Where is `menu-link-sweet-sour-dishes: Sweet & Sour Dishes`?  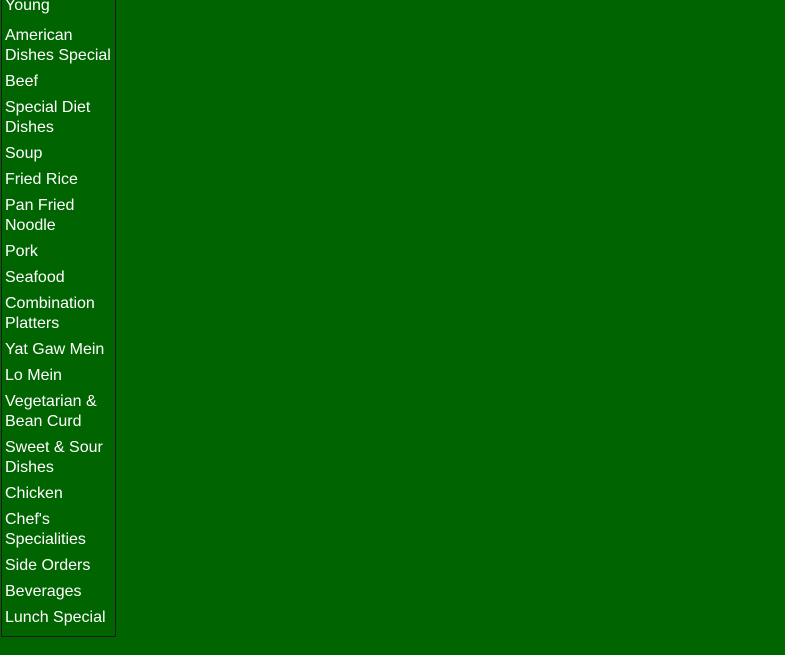 menu-link-sweet-sour-dishes: Sweet & Sour Dishes is located at coordinates (58, 458).